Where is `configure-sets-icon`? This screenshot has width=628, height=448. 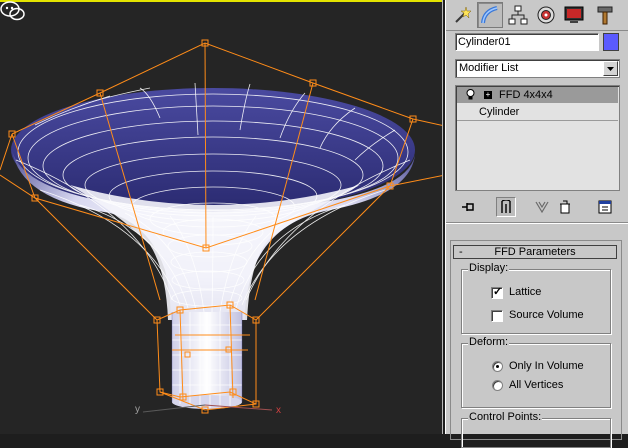
configure-sets-icon is located at coordinates (605, 207).